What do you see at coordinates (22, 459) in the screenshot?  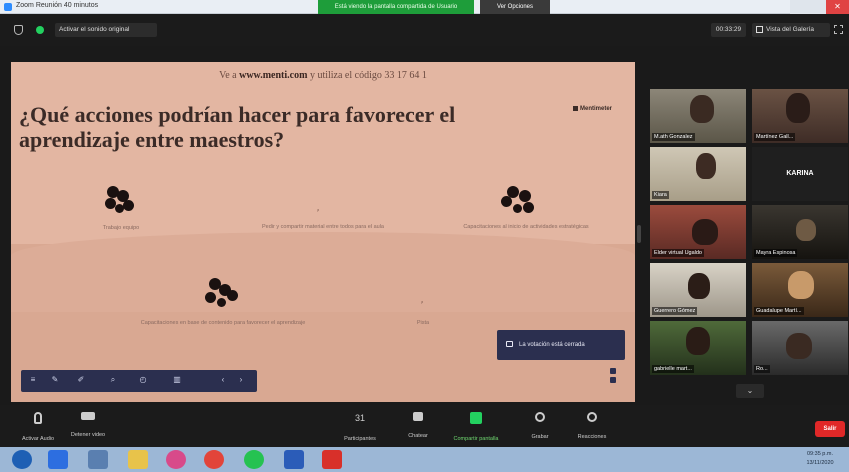 I see `start-button` at bounding box center [22, 459].